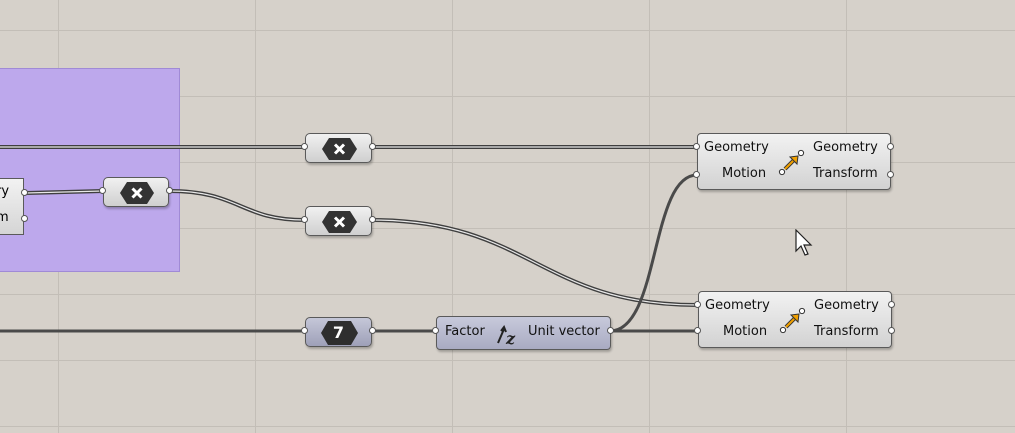 The image size is (1015, 433). What do you see at coordinates (745, 331) in the screenshot?
I see `move-2-input-motion-label: Motion` at bounding box center [745, 331].